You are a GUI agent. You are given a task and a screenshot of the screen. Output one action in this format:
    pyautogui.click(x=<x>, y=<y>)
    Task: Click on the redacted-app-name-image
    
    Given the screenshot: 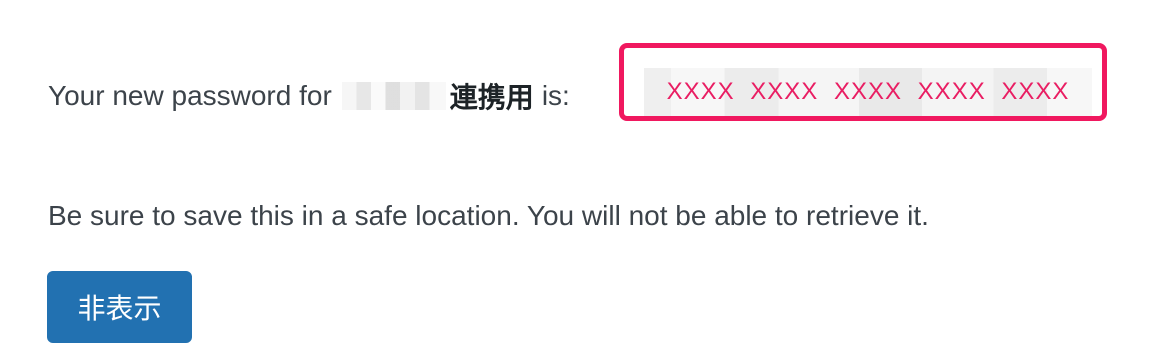 What is the action you would take?
    pyautogui.click(x=393, y=96)
    